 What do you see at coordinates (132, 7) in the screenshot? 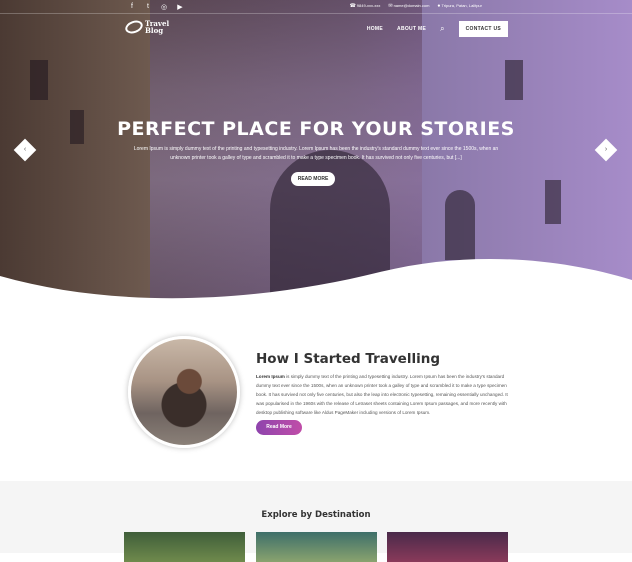
I see `facebook-icon: f` at bounding box center [132, 7].